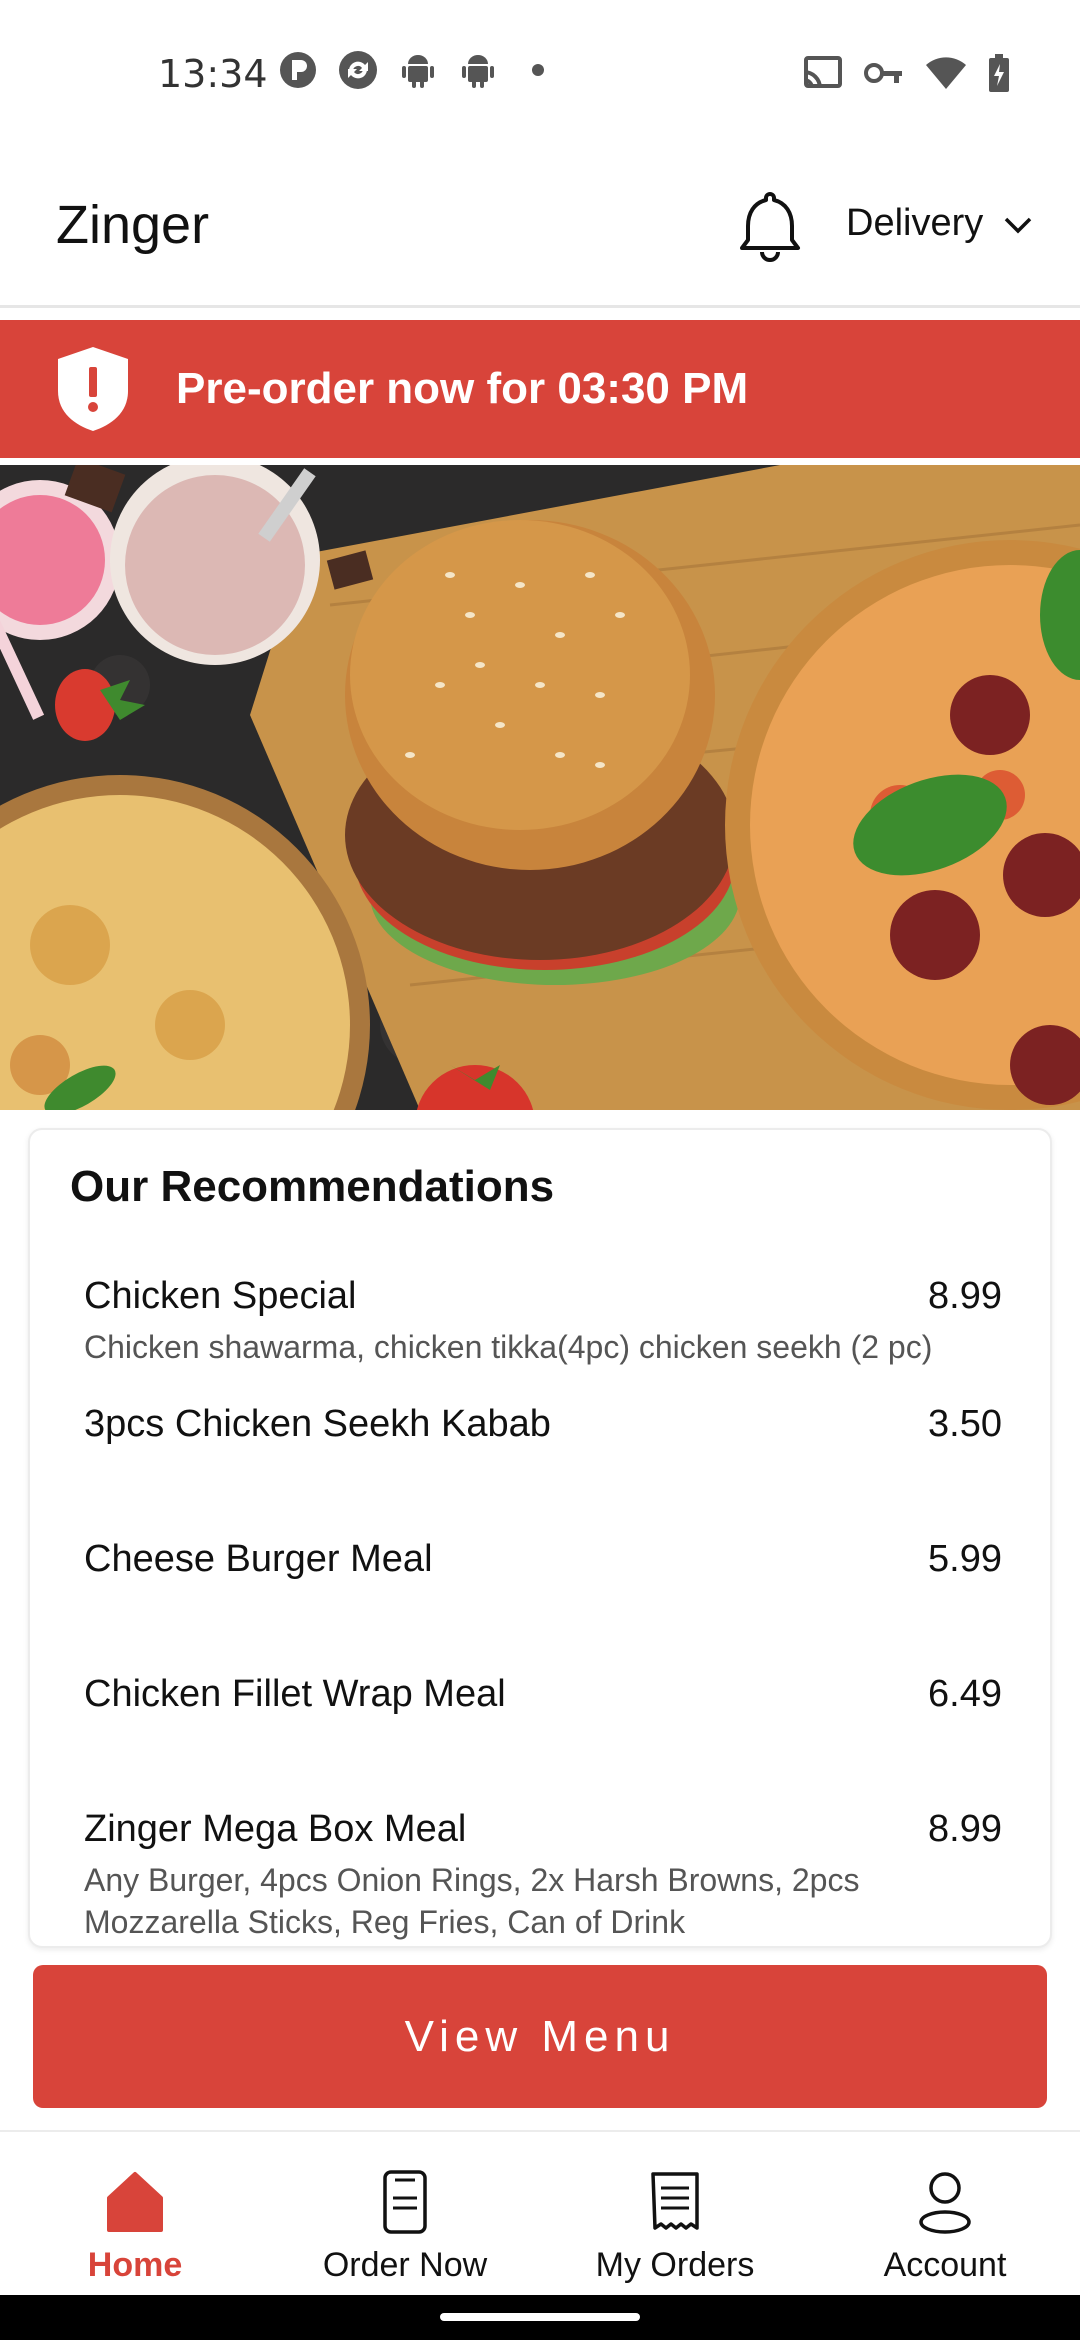  I want to click on item-price: 5.99, so click(965, 1559).